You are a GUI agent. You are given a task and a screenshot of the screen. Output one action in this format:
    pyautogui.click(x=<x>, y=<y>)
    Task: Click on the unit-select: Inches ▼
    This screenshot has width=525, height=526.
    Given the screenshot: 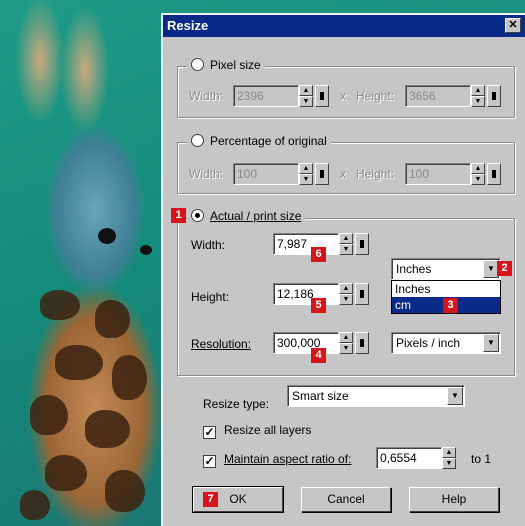 What is the action you would take?
    pyautogui.click(x=446, y=269)
    